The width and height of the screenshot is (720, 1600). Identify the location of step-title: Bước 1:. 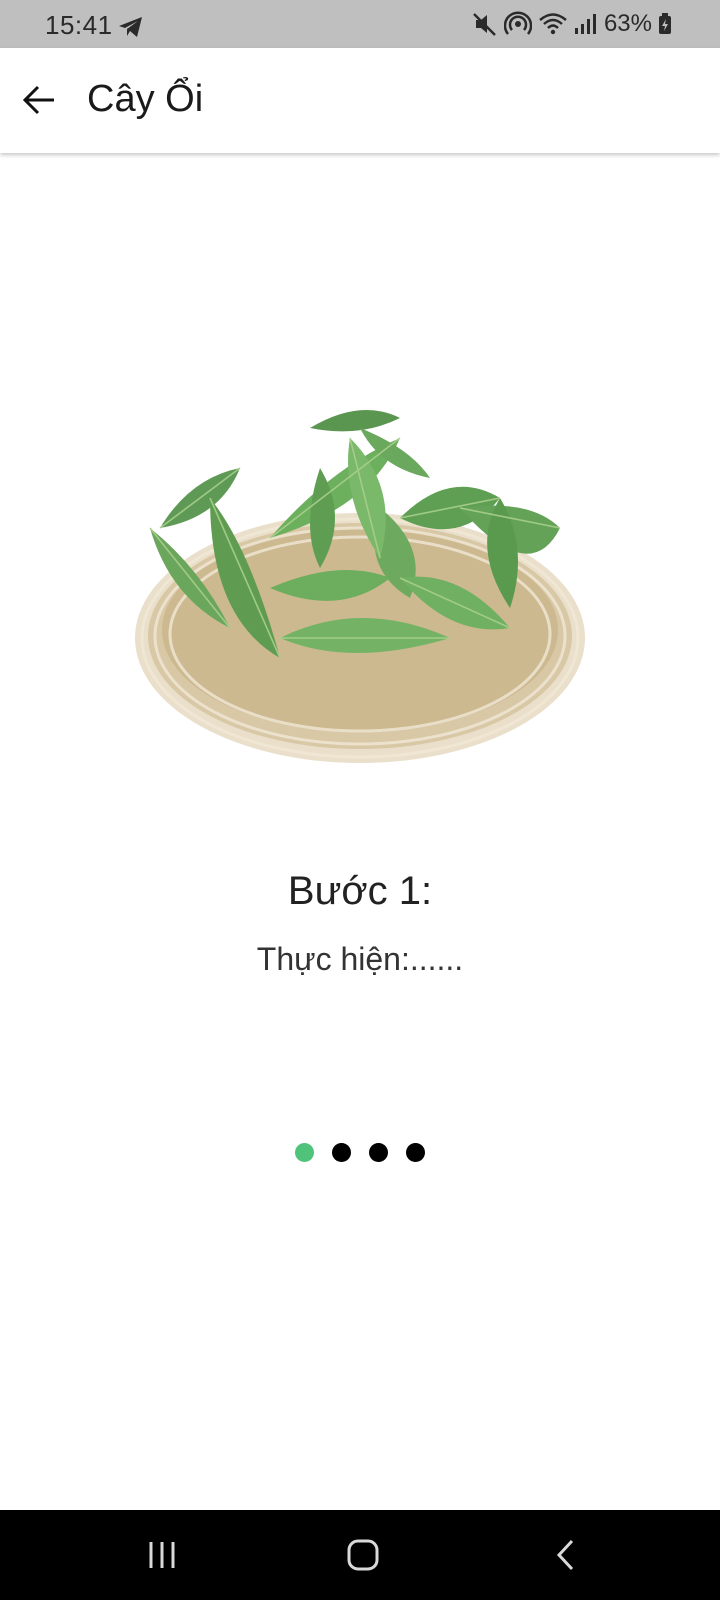
(360, 891).